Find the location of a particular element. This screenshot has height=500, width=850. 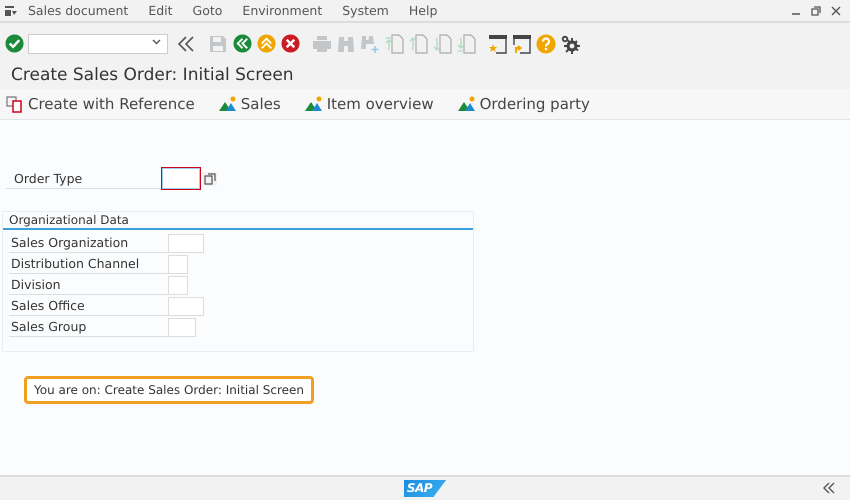

group-title: Organizational Data is located at coordinates (238, 221).